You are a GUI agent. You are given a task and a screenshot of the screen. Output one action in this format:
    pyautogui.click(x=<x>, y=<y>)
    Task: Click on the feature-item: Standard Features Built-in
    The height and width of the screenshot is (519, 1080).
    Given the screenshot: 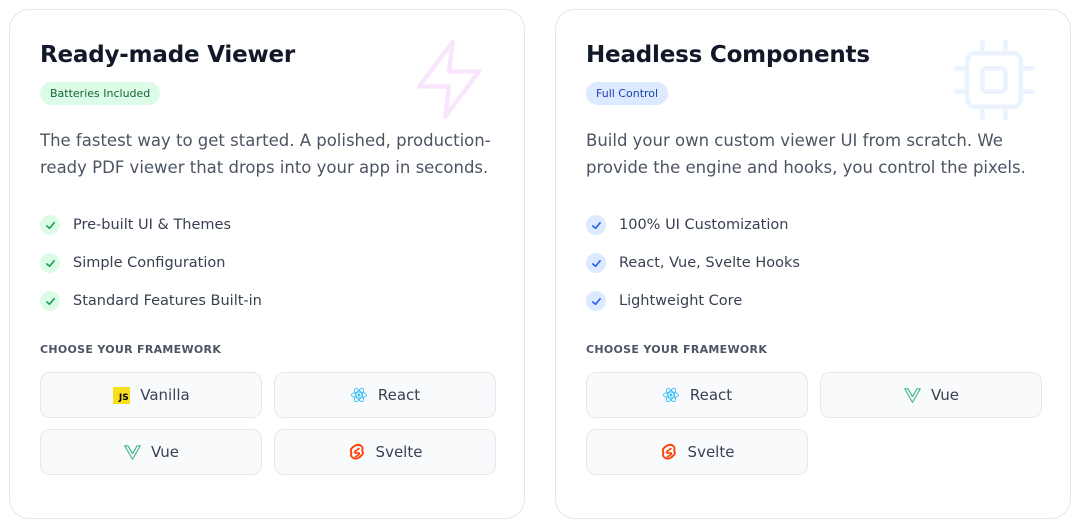 What is the action you would take?
    pyautogui.click(x=151, y=301)
    